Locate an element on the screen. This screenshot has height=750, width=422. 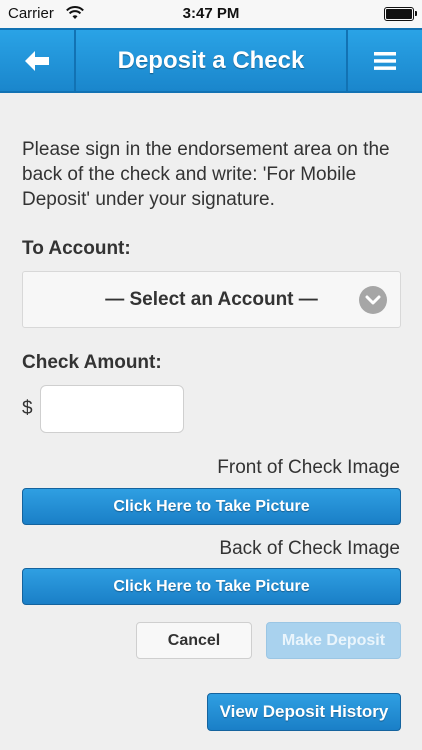
to-account-label: To Account: is located at coordinates (76, 248).